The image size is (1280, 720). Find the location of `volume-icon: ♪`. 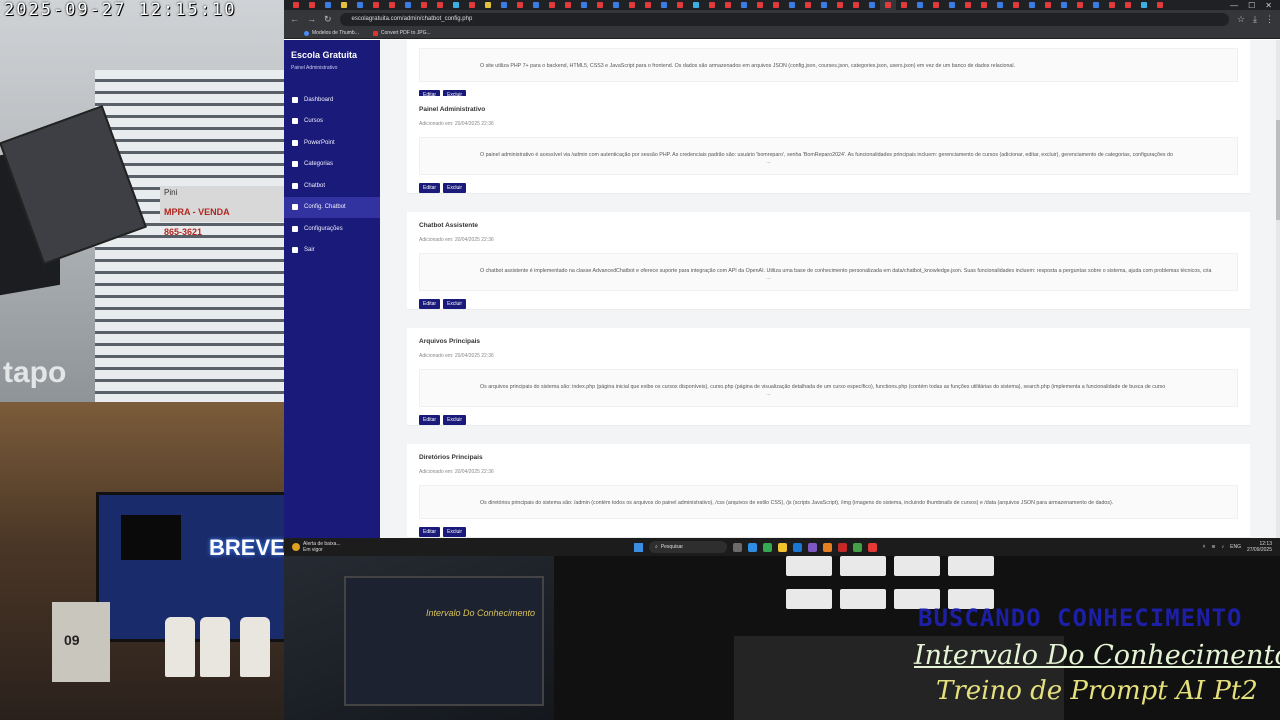

volume-icon: ♪ is located at coordinates (1223, 547).